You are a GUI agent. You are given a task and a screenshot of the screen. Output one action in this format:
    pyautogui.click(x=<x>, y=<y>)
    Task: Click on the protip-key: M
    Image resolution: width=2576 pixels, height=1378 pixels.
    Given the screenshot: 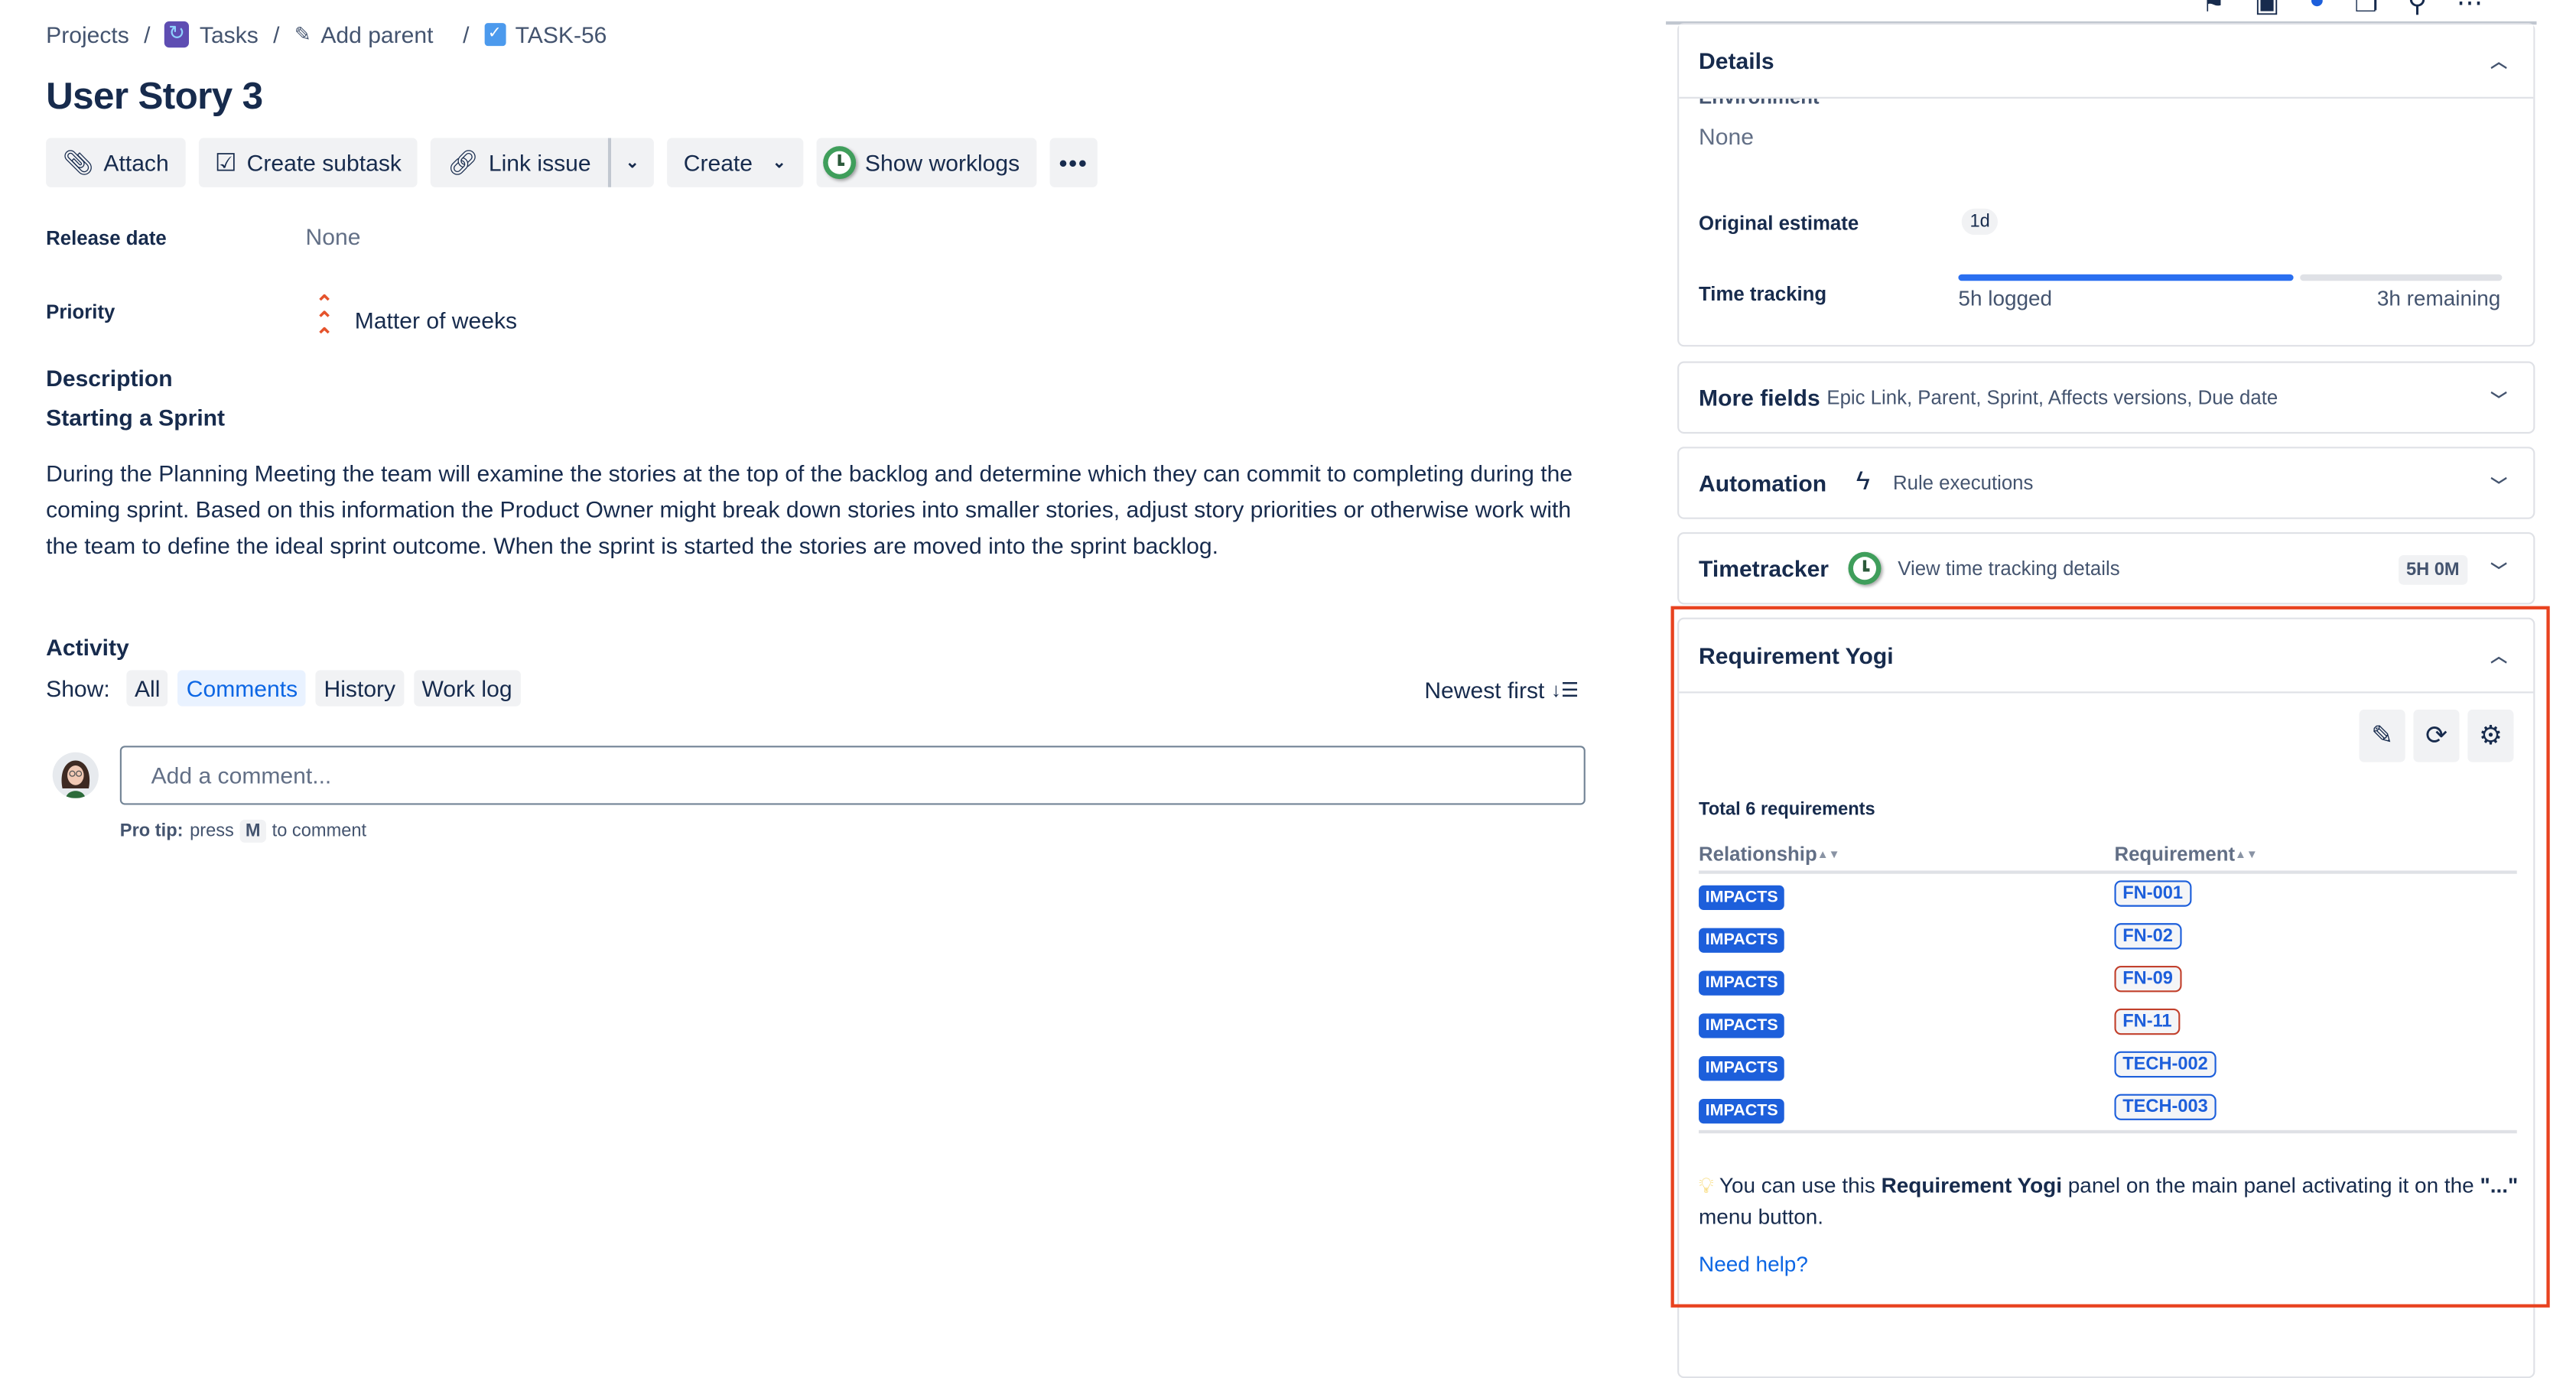 What is the action you would take?
    pyautogui.click(x=253, y=831)
    